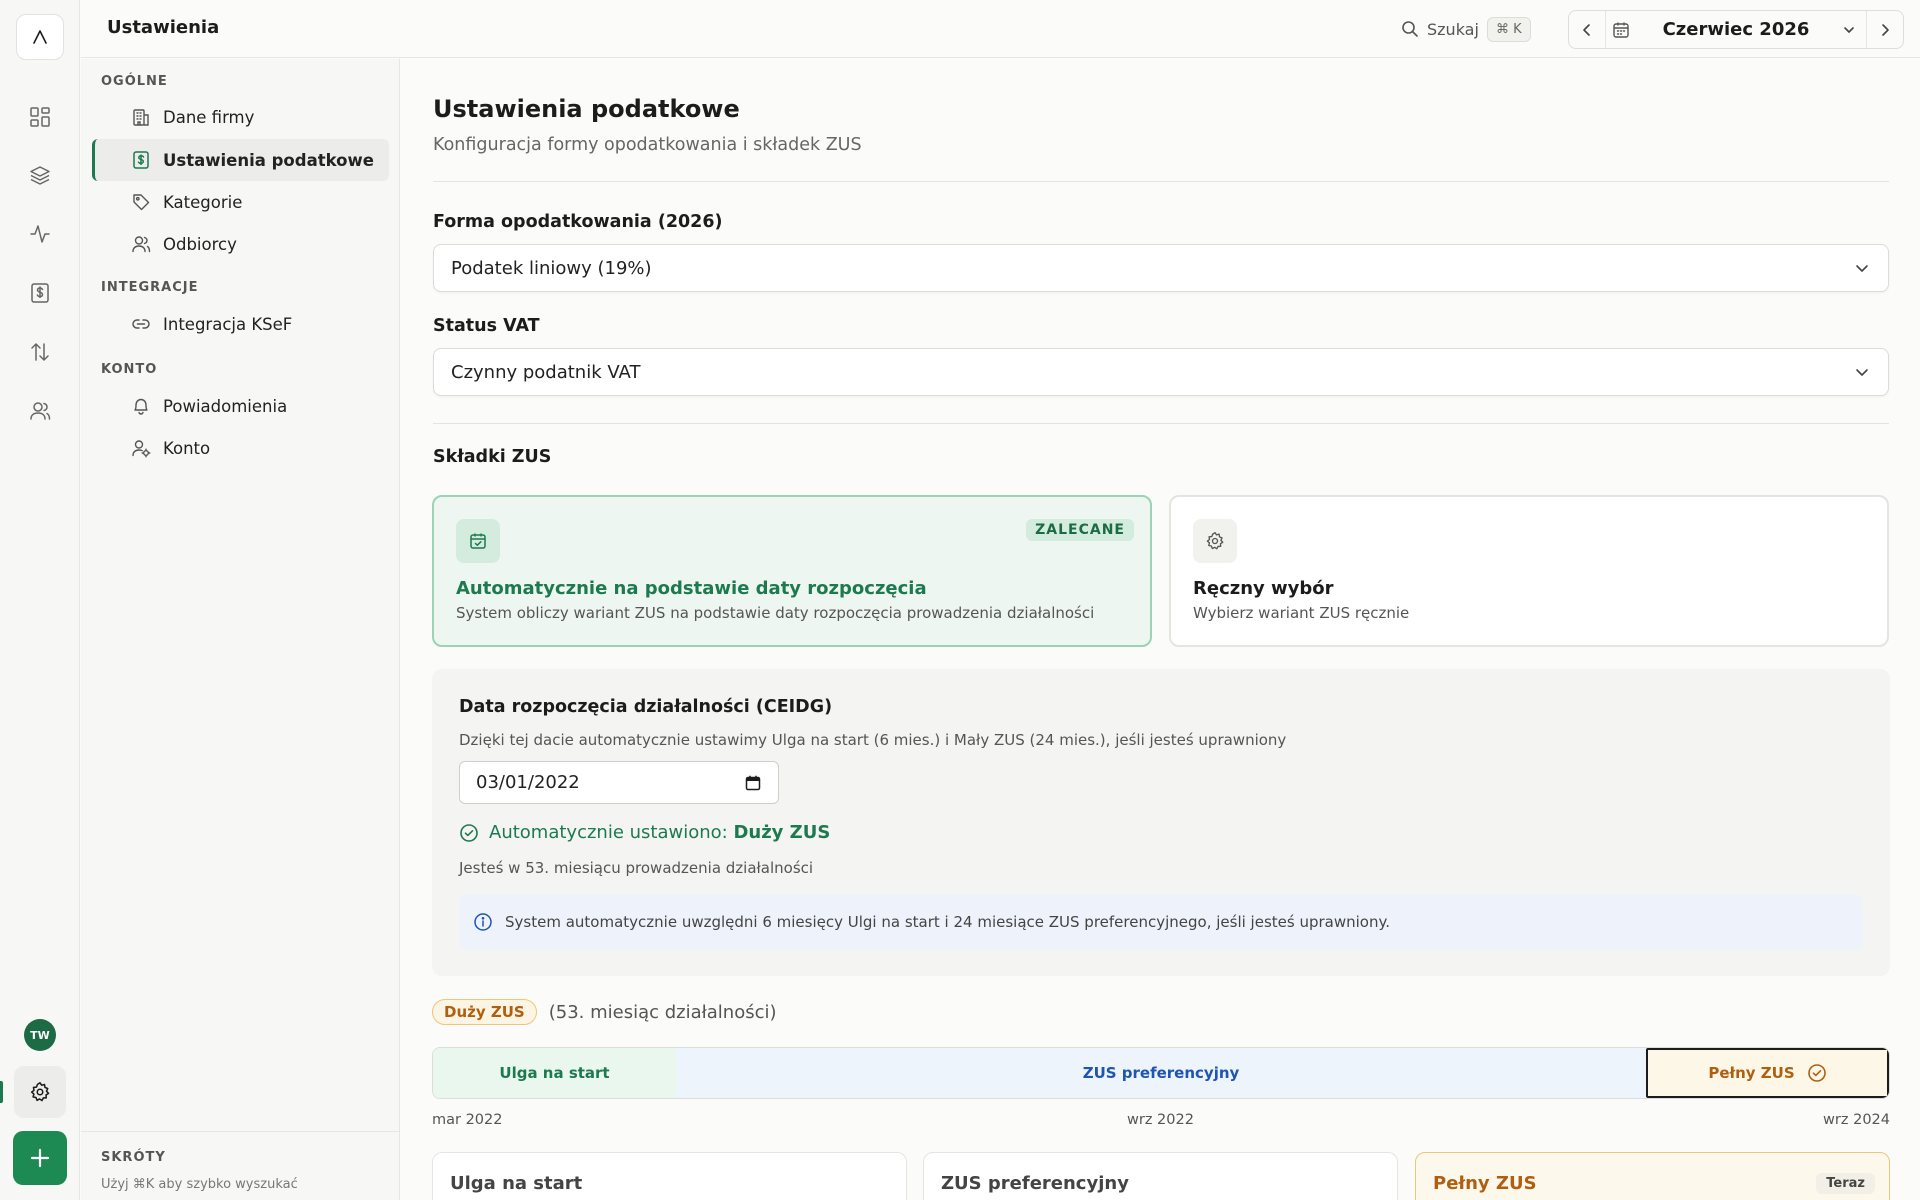 The image size is (1920, 1200). I want to click on sidebar-item-company: Dane firmy, so click(240, 117).